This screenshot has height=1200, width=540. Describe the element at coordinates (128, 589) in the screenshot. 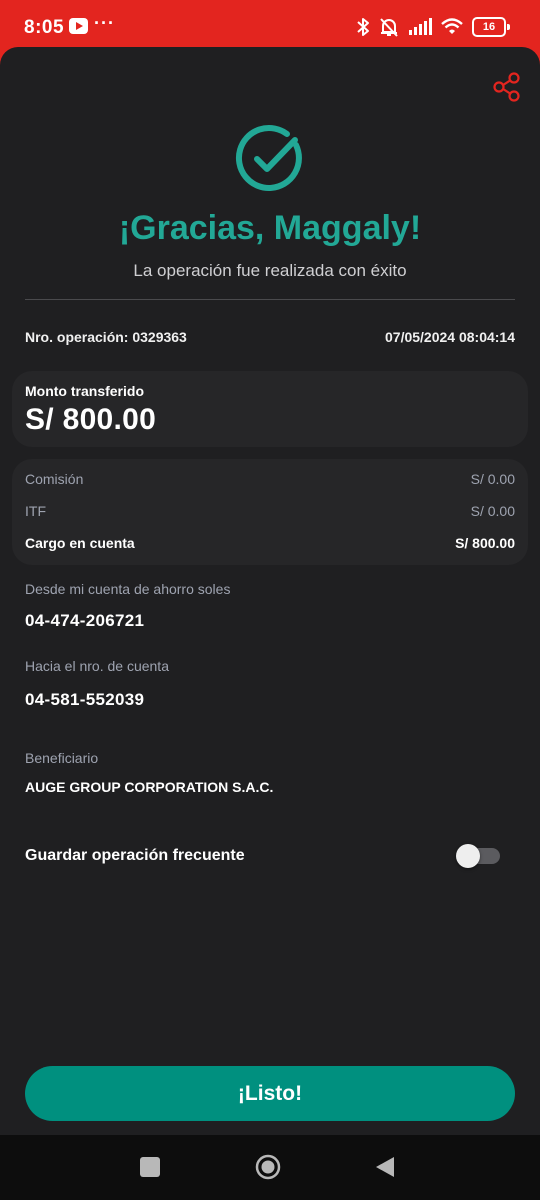

I see `from-account-label: Desde mi cuenta de ahorro soles` at that location.